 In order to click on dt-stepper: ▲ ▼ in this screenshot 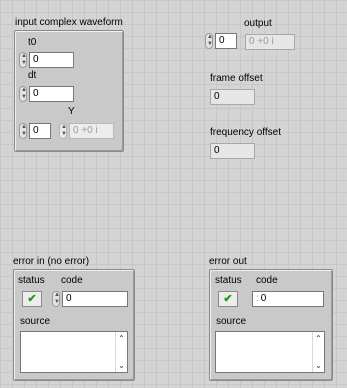, I will do `click(23, 94)`.